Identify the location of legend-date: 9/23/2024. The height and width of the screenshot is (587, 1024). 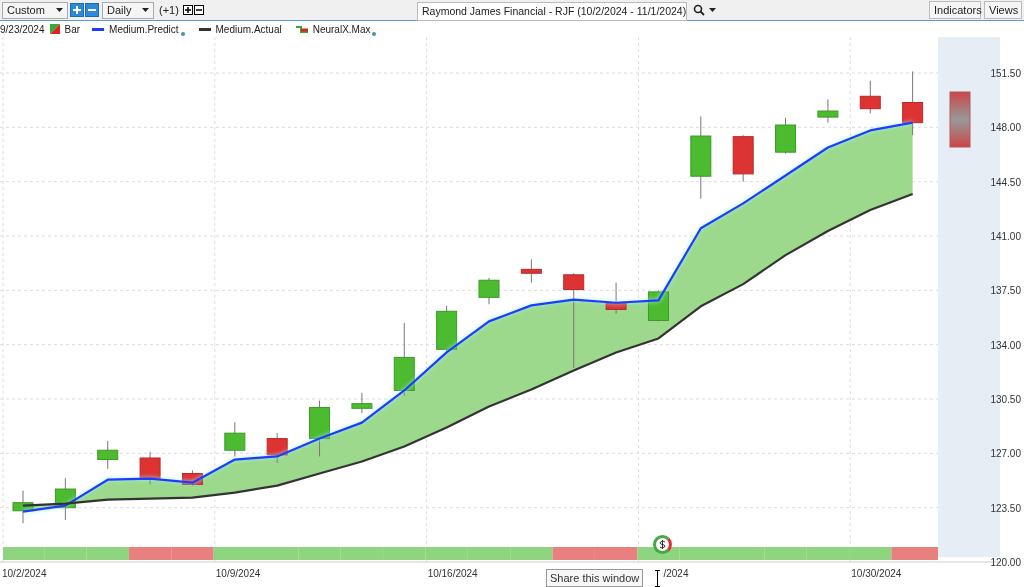
(22, 29).